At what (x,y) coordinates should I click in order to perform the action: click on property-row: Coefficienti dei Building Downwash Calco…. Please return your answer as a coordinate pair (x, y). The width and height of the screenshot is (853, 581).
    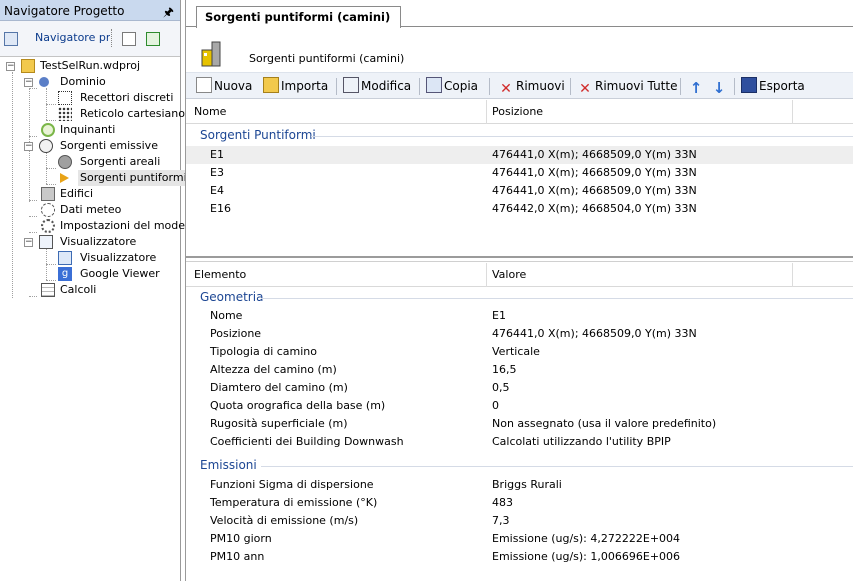
    Looking at the image, I should click on (519, 442).